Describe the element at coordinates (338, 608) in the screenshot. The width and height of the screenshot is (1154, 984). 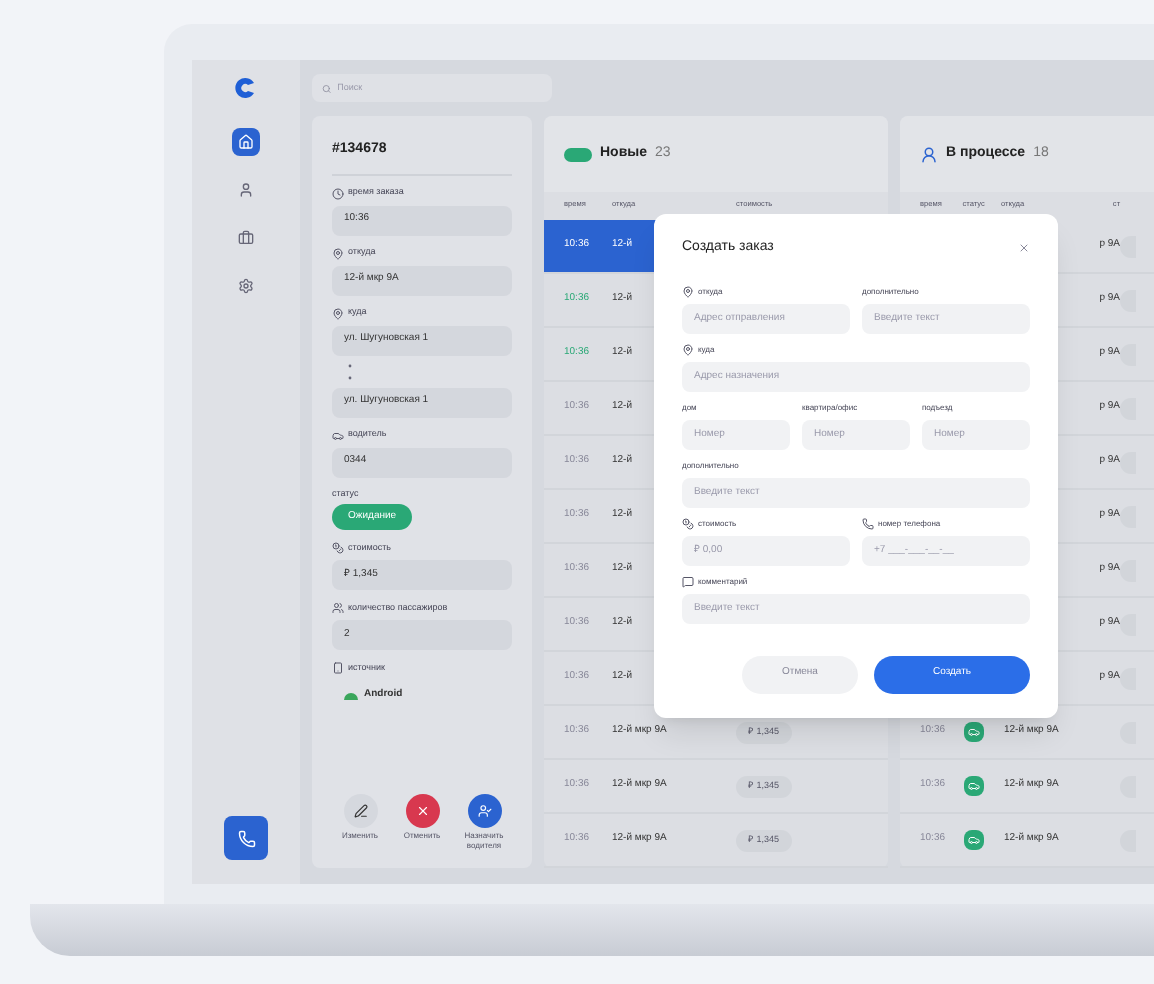
I see `people-icon` at that location.